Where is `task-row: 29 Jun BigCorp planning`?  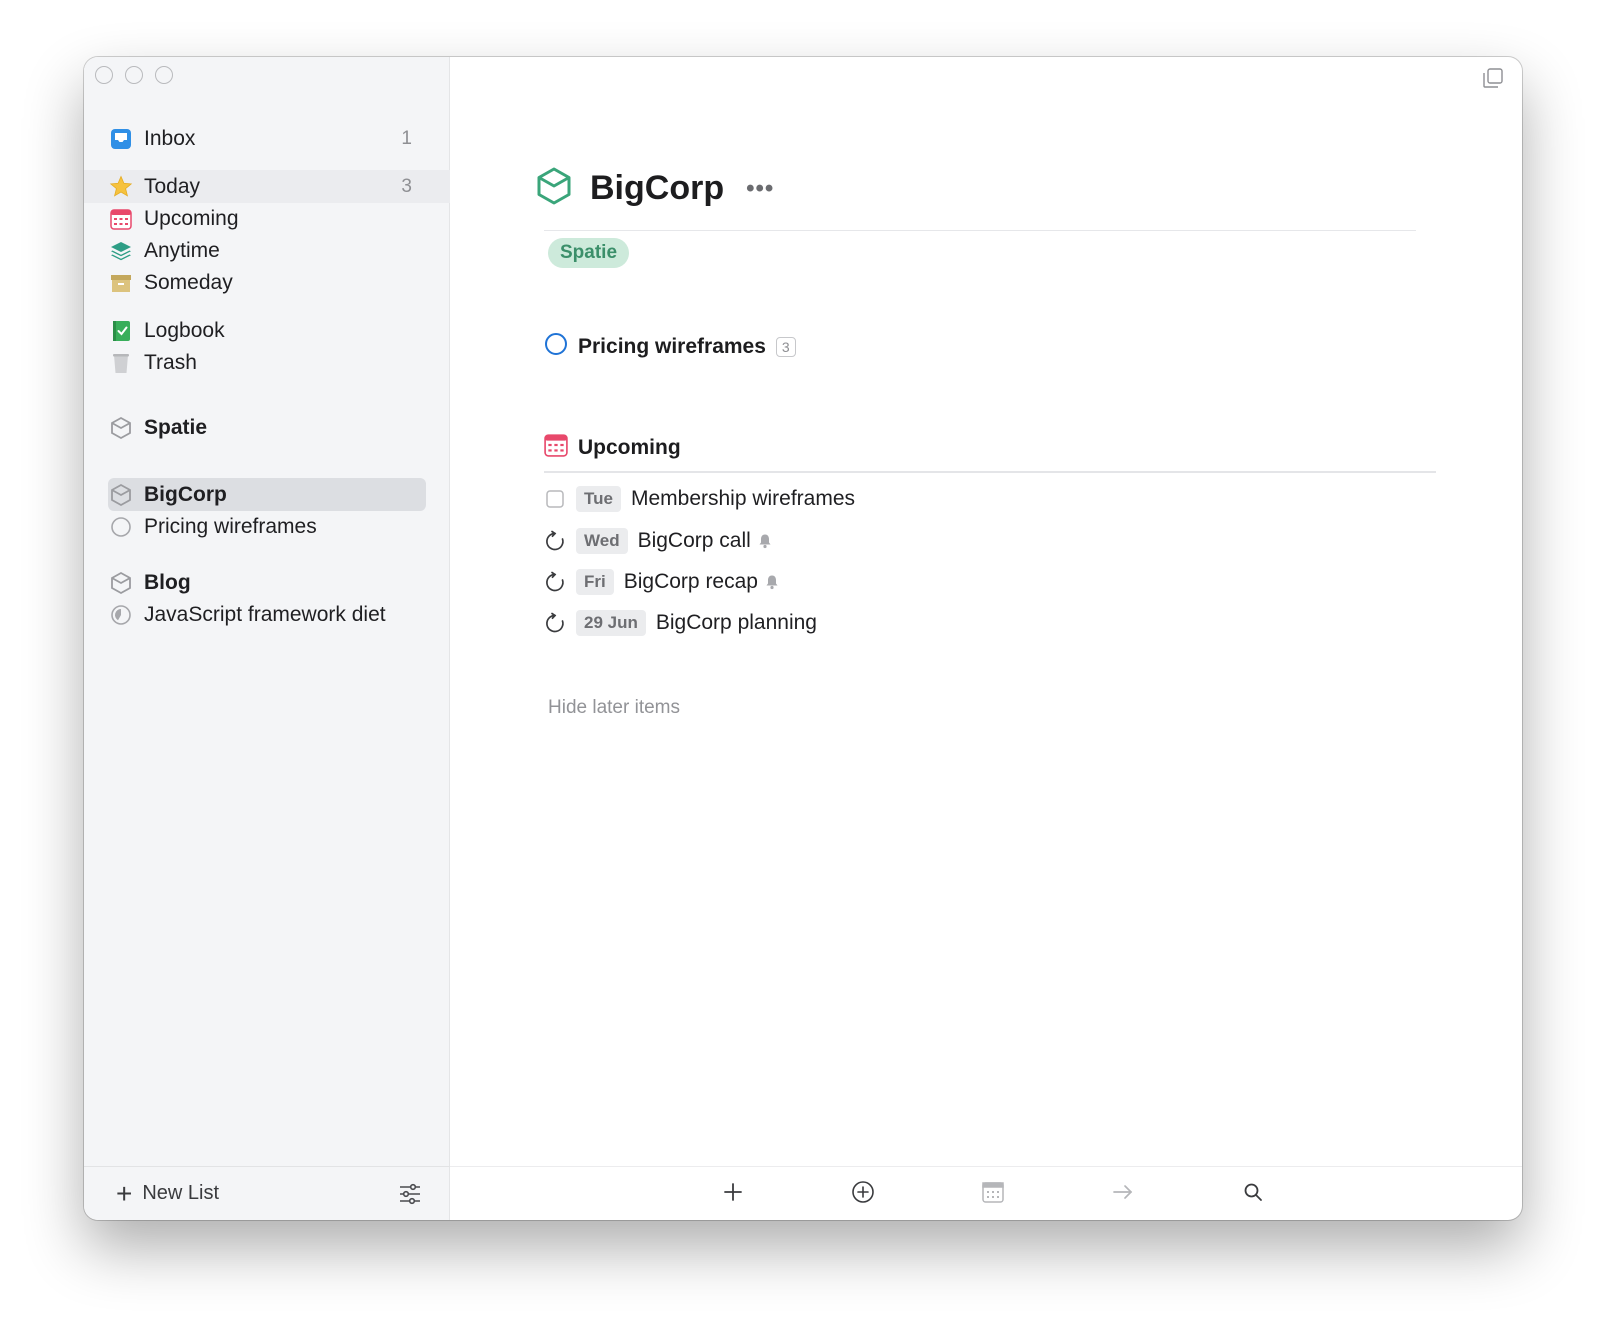 task-row: 29 Jun BigCorp planning is located at coordinates (680, 623).